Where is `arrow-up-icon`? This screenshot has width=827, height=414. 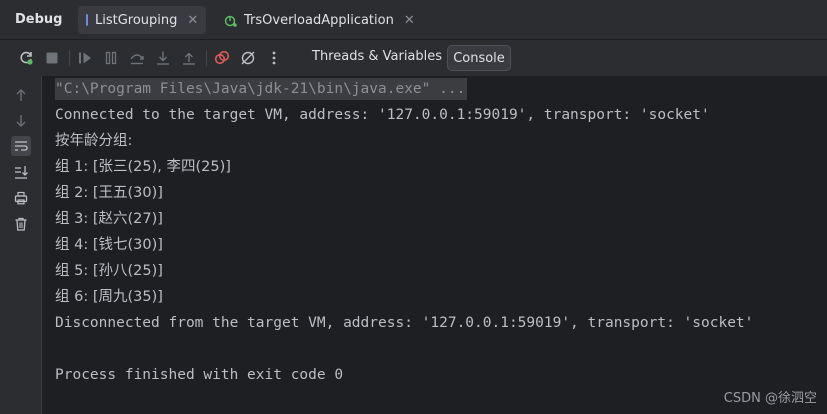
arrow-up-icon is located at coordinates (21, 95).